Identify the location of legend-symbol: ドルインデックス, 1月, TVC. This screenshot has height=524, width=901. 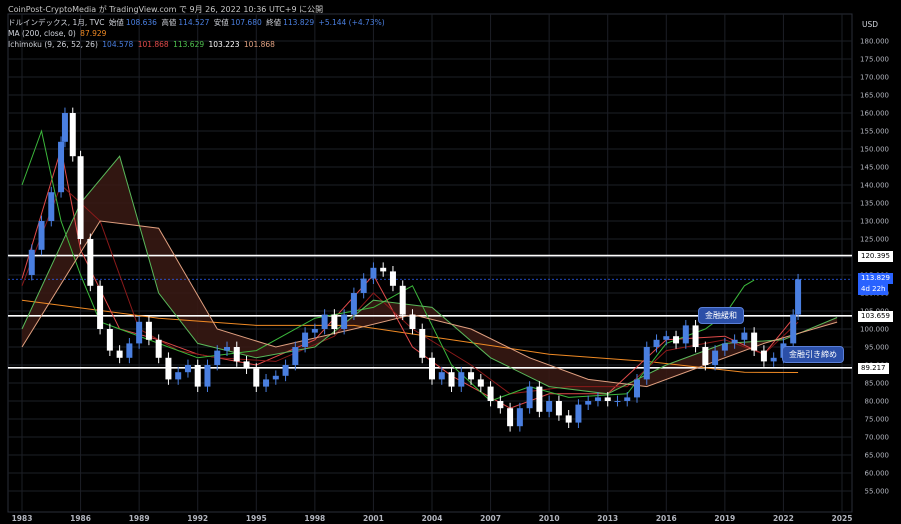
(56, 22).